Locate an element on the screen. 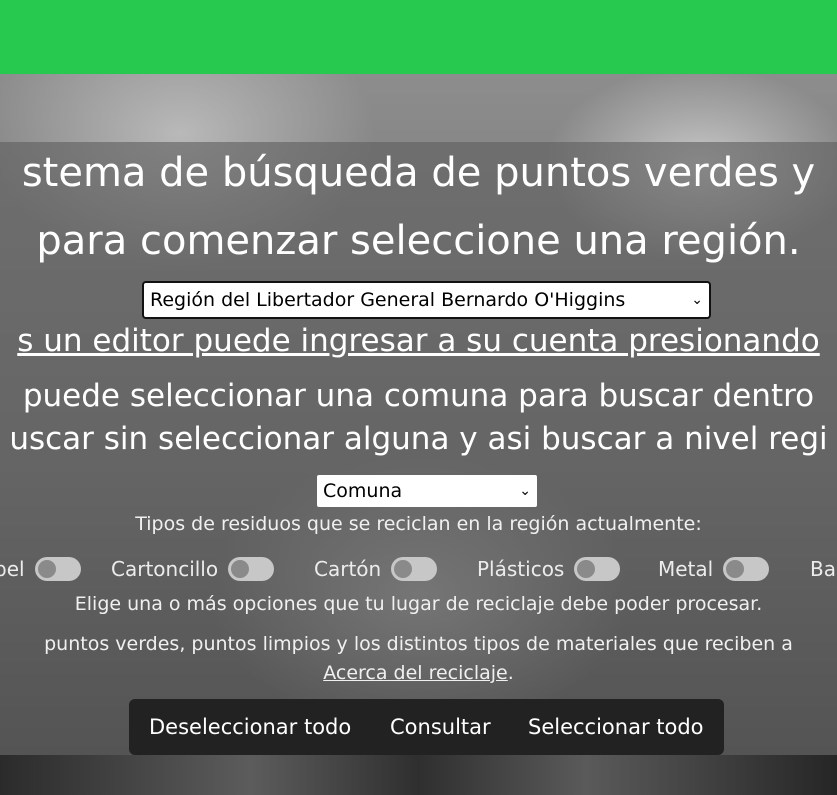 Image resolution: width=837 pixels, height=795 pixels. page-title-line-2: para comenzar seleccione una región. is located at coordinates (418, 241).